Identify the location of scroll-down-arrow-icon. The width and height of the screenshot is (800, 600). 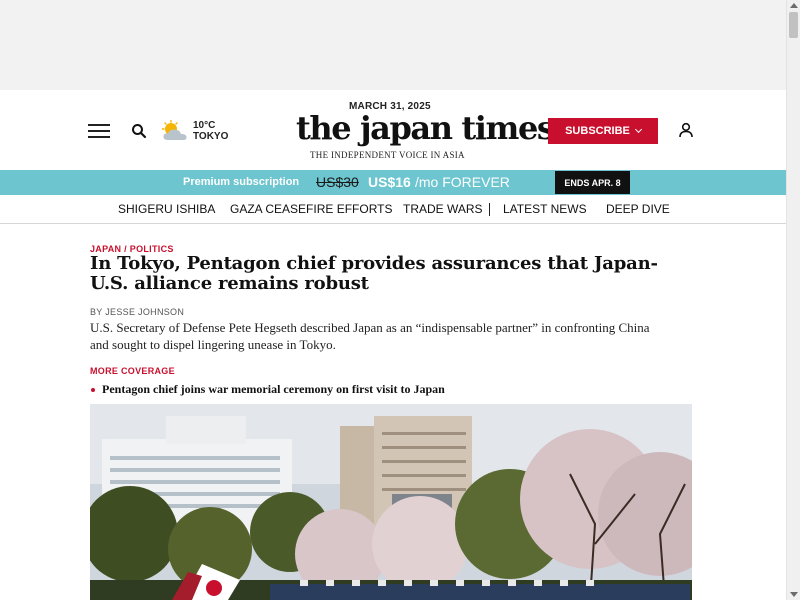
(794, 594).